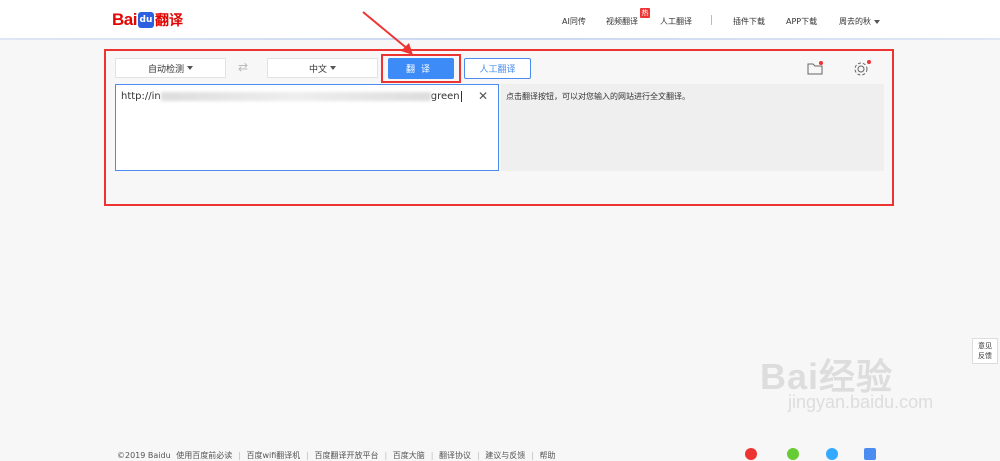  What do you see at coordinates (548, 455) in the screenshot?
I see `footer-link: 帮助` at bounding box center [548, 455].